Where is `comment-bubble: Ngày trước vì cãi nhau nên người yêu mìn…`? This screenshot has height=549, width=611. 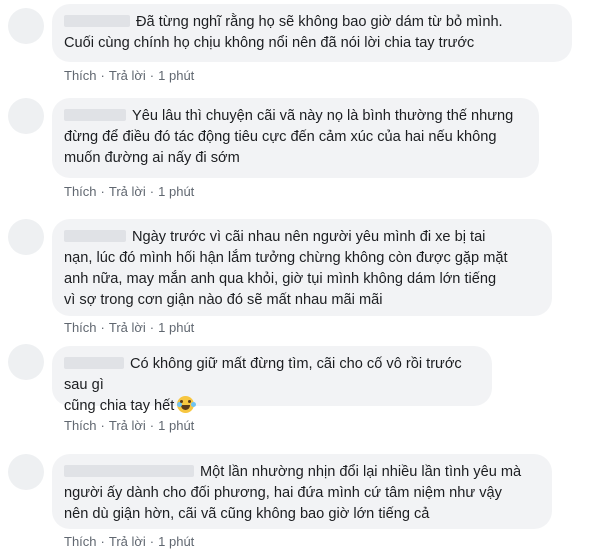
comment-bubble: Ngày trước vì cãi nhau nên người yêu mìn… is located at coordinates (302, 267).